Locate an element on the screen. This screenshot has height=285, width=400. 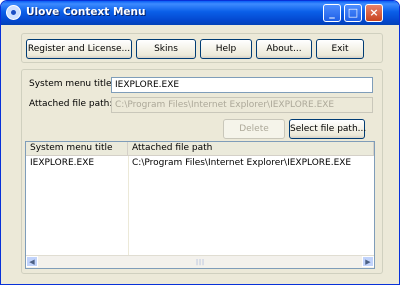
column-header-path: Attached file path is located at coordinates (251, 149).